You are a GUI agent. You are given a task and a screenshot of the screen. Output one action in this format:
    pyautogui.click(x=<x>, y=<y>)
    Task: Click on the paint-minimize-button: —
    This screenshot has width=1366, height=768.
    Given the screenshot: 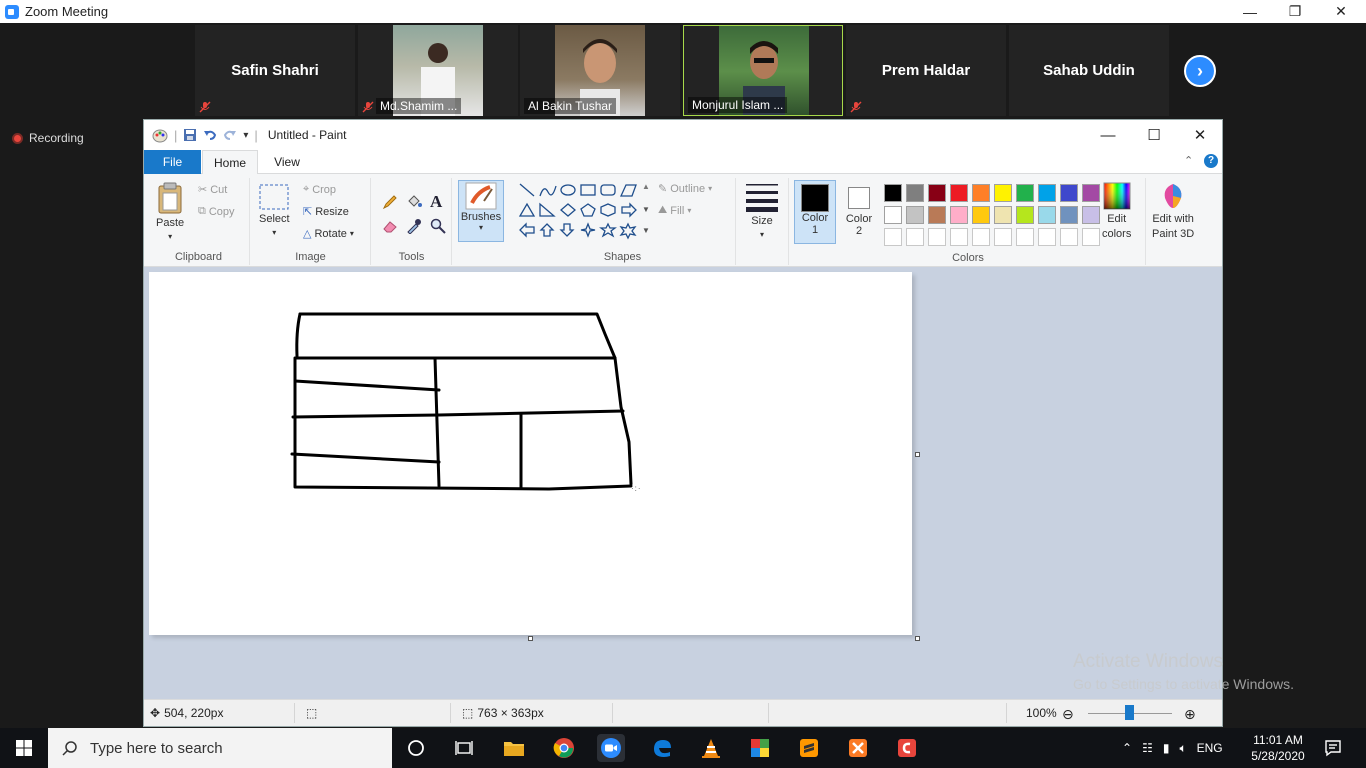 What is the action you would take?
    pyautogui.click(x=1108, y=135)
    